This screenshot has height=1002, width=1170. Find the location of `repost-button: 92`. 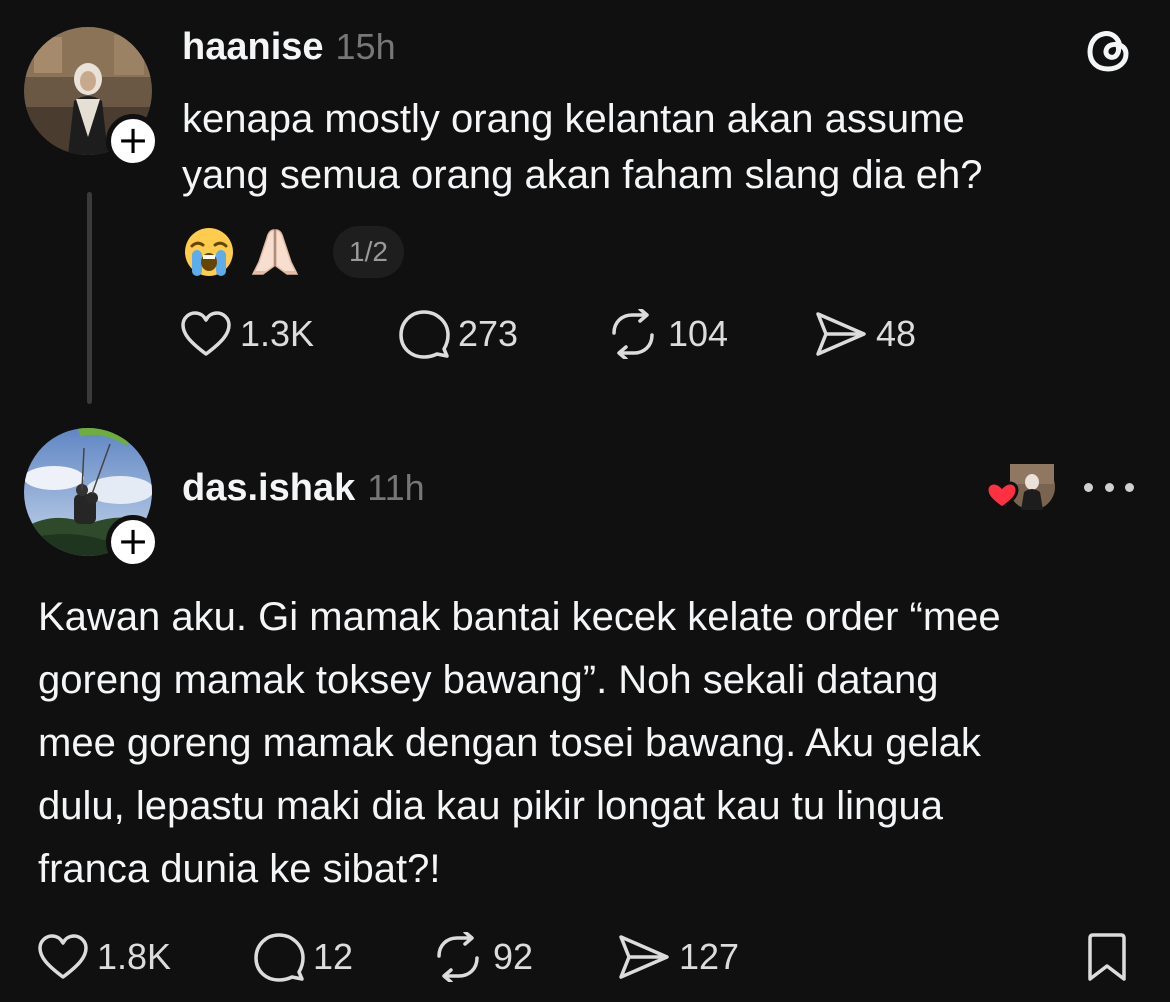

repost-button: 92 is located at coordinates (524, 957).